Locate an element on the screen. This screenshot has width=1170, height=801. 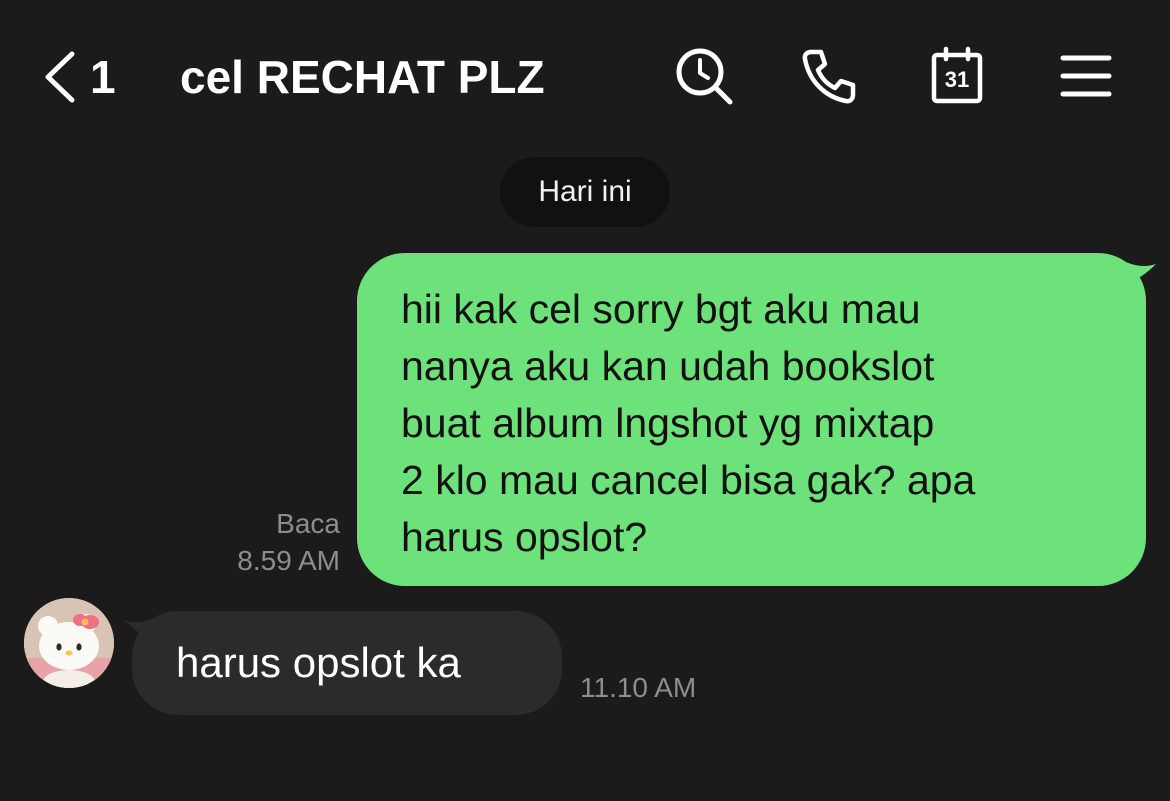
menu-icon is located at coordinates (1086, 76).